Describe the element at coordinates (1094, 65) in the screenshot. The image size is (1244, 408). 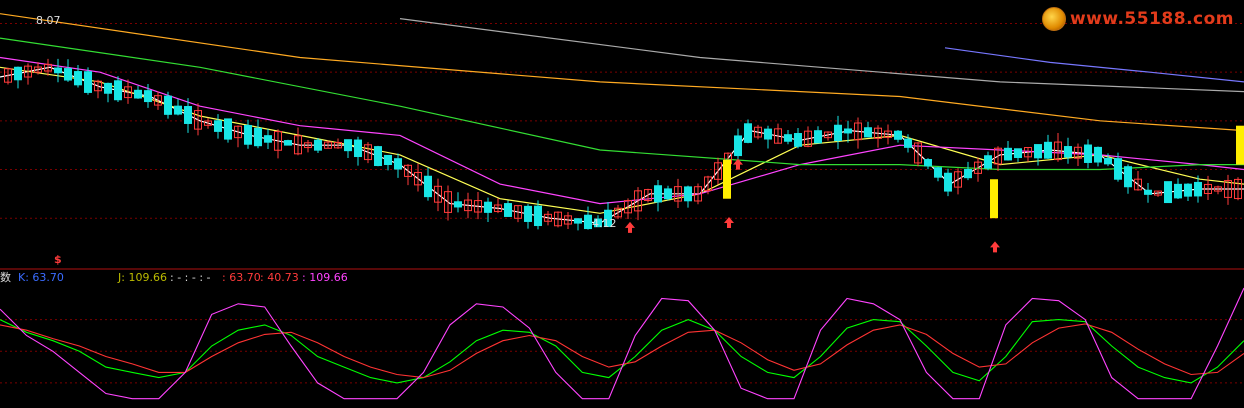
I see `ma-line-ma_blue` at that location.